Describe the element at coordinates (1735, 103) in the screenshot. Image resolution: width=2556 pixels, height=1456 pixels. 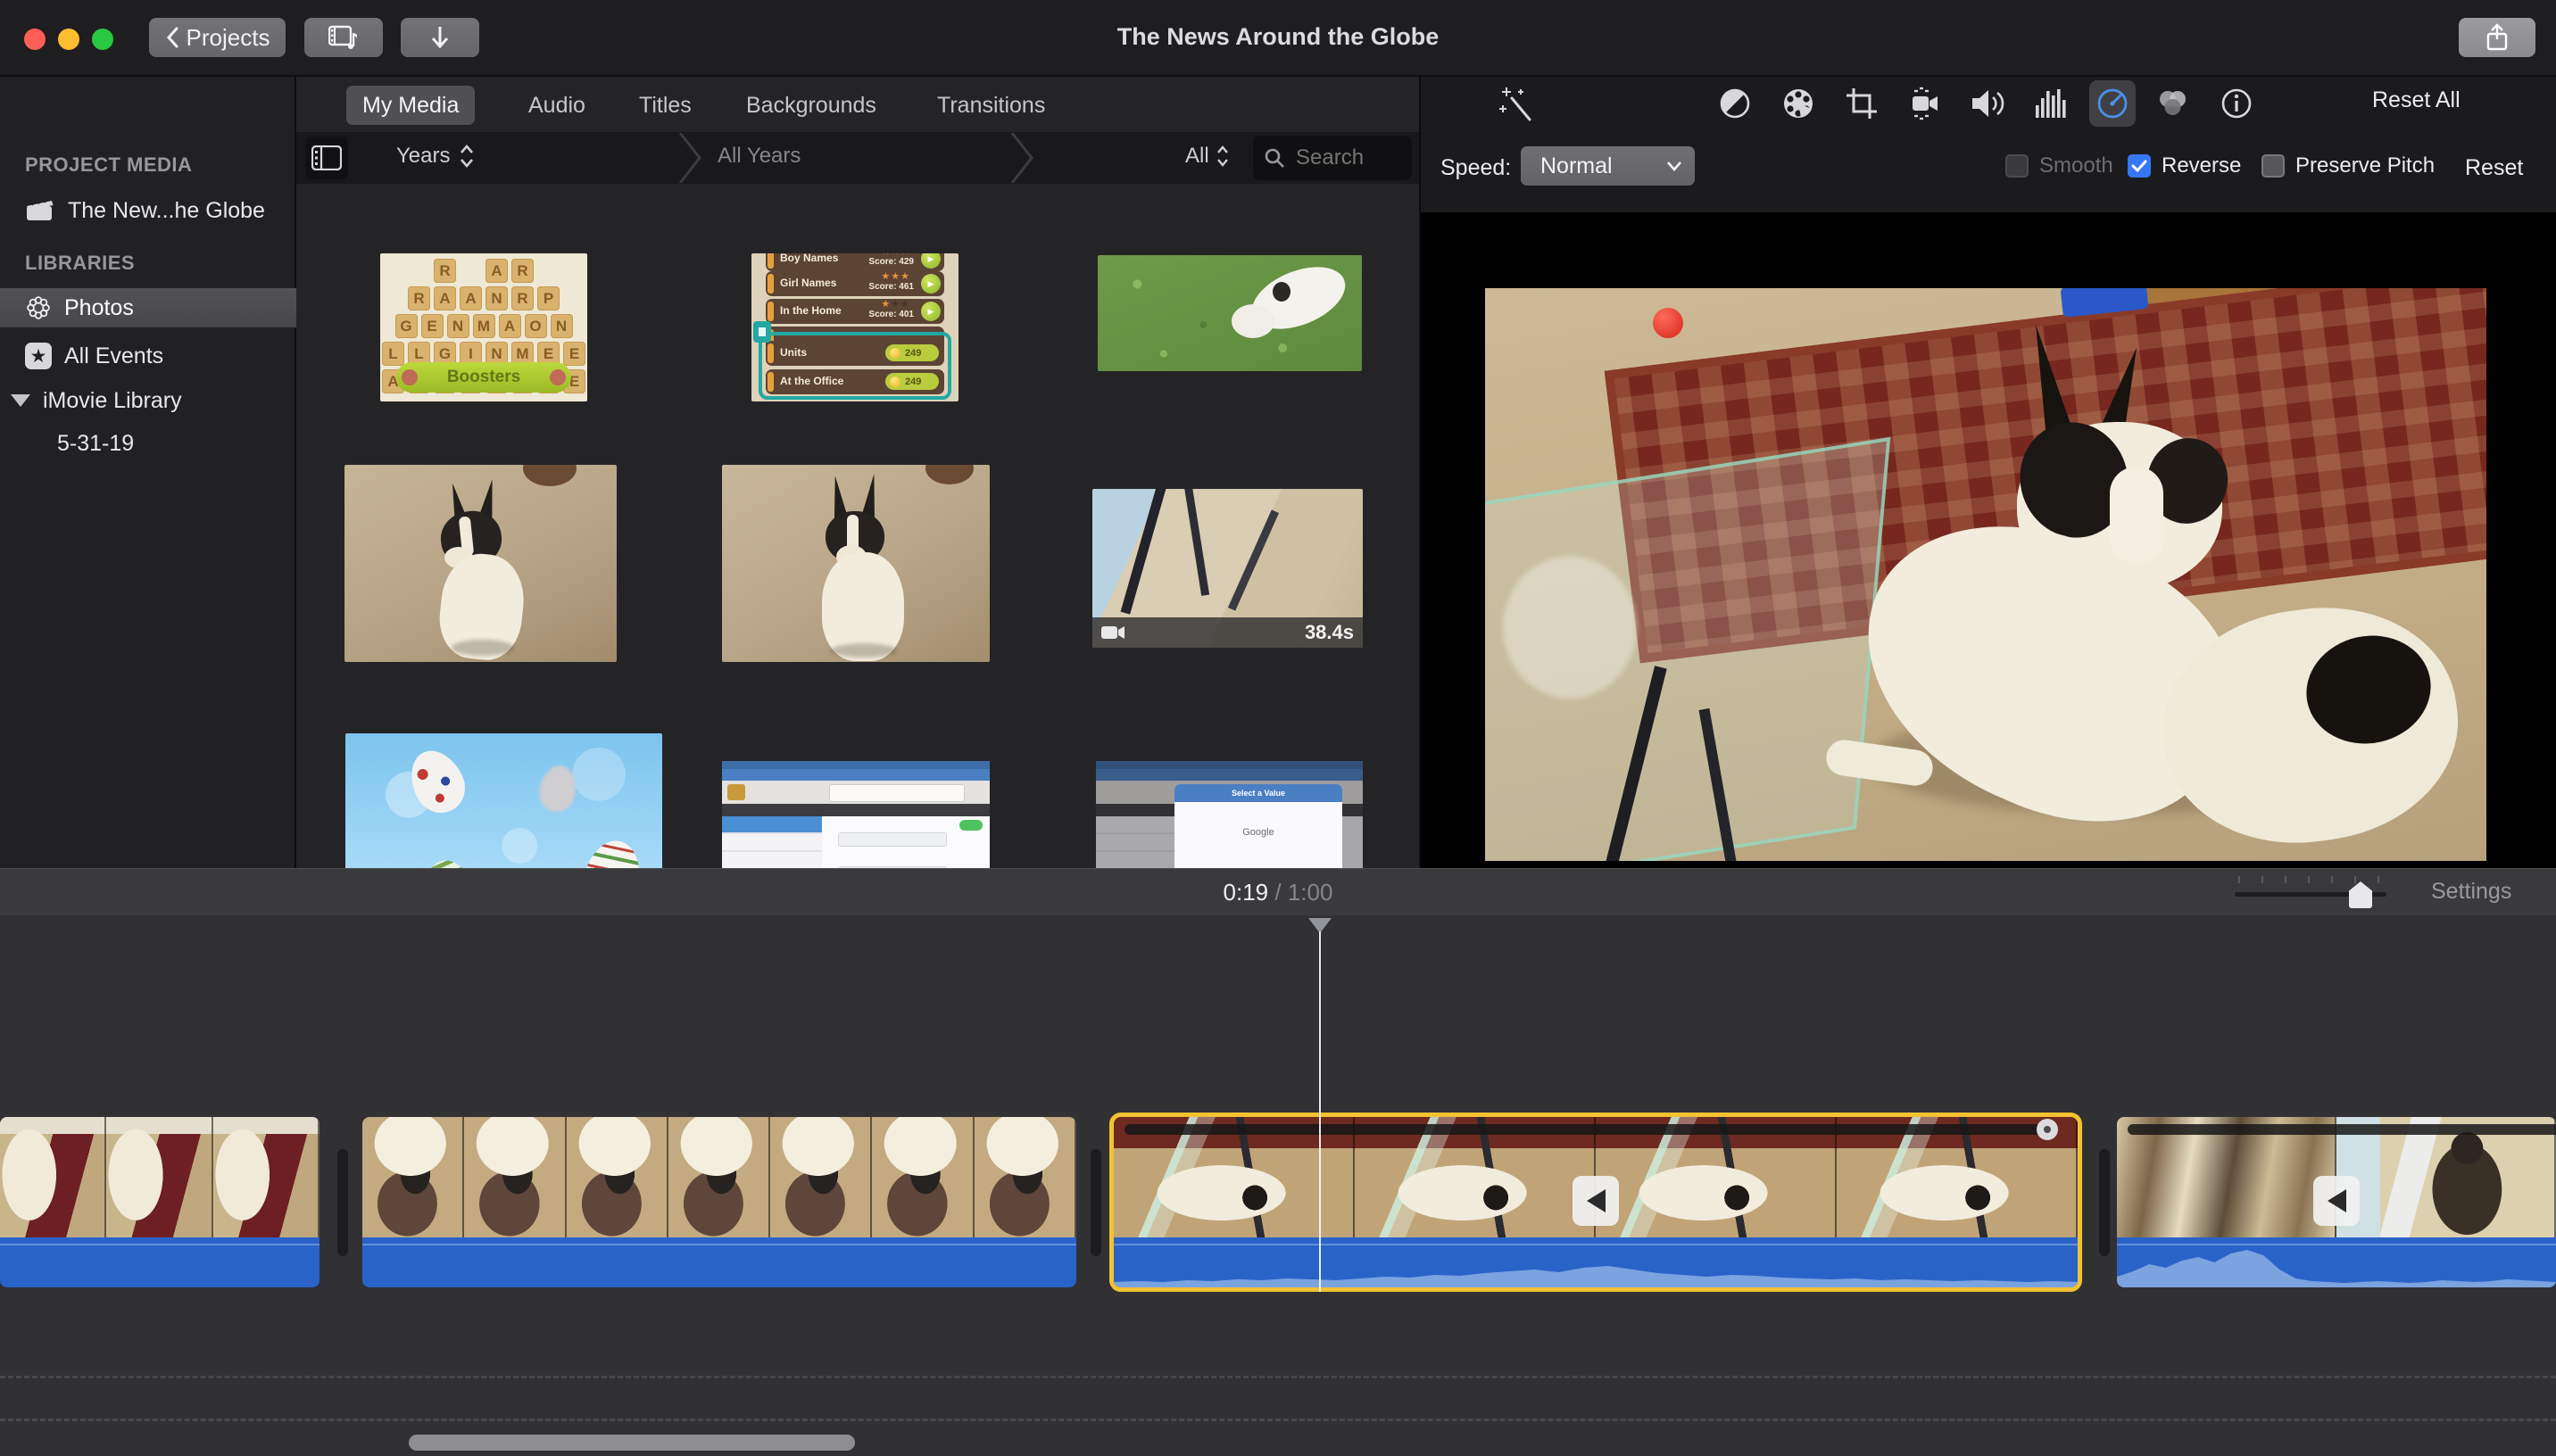
I see `color-balance-button` at that location.